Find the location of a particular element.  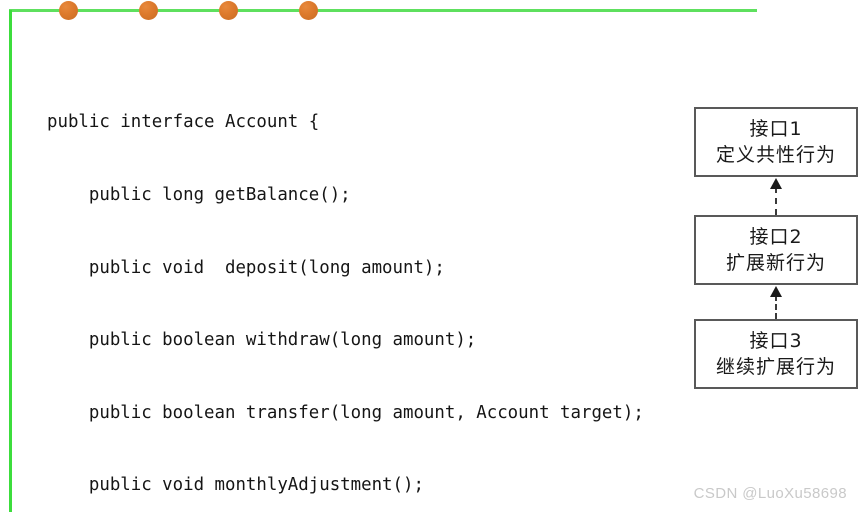

bullet-dot-2-icon is located at coordinates (148, 10).